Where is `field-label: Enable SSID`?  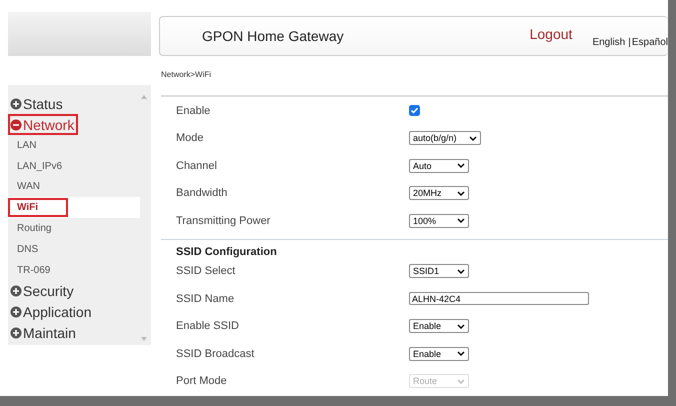 field-label: Enable SSID is located at coordinates (208, 326).